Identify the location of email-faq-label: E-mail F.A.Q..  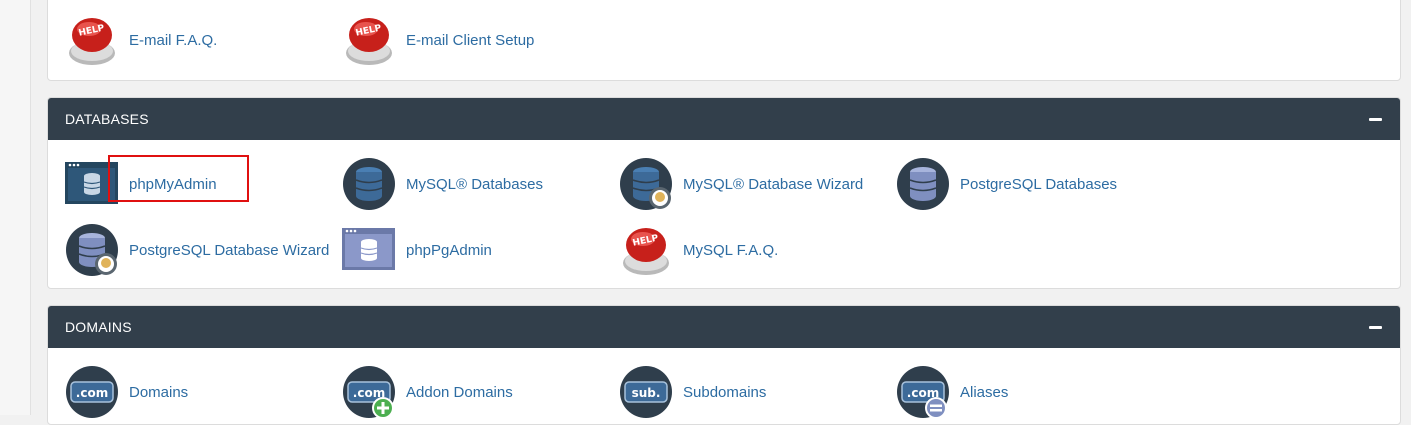
(173, 40).